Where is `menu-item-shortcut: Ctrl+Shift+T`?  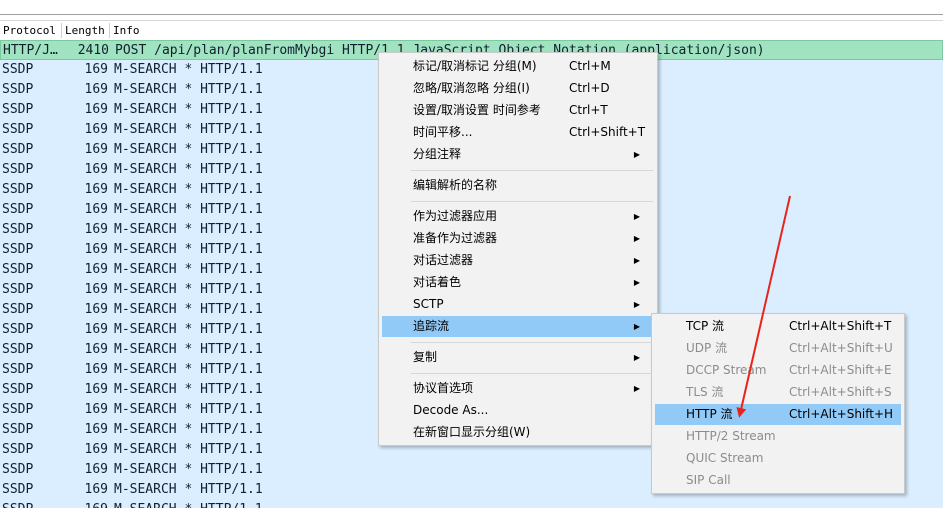
menu-item-shortcut: Ctrl+Shift+T is located at coordinates (607, 132).